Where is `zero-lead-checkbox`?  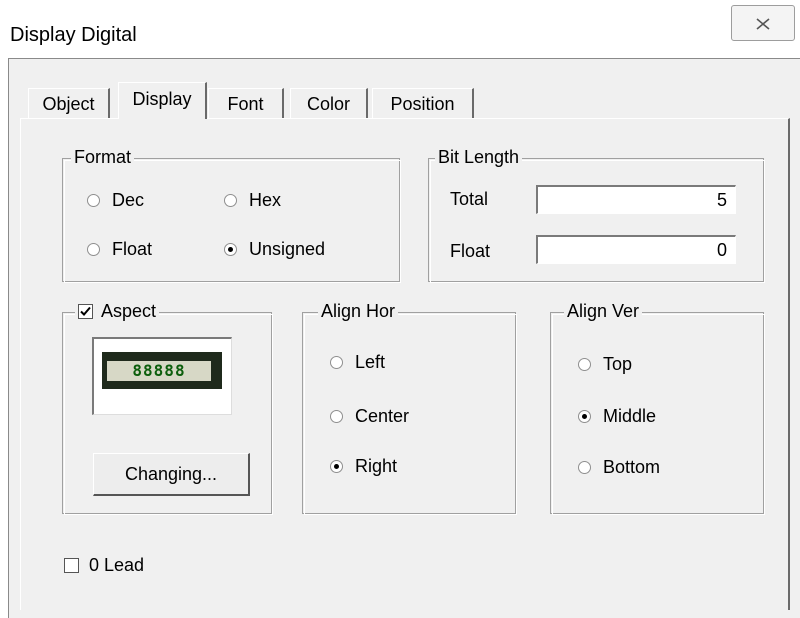
zero-lead-checkbox is located at coordinates (71, 565).